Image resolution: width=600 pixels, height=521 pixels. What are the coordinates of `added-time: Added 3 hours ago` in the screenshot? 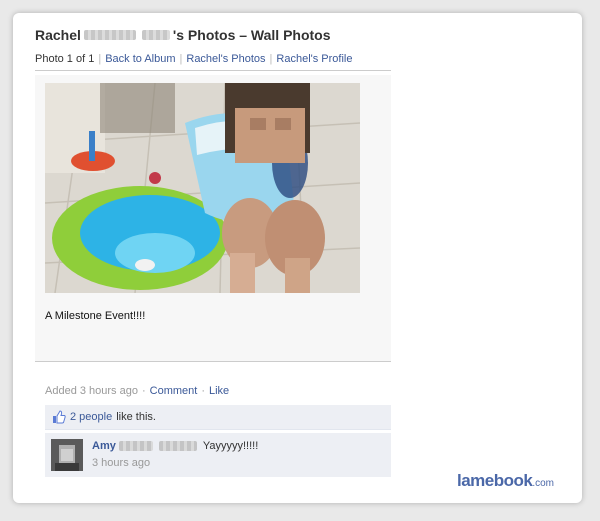 It's located at (91, 391).